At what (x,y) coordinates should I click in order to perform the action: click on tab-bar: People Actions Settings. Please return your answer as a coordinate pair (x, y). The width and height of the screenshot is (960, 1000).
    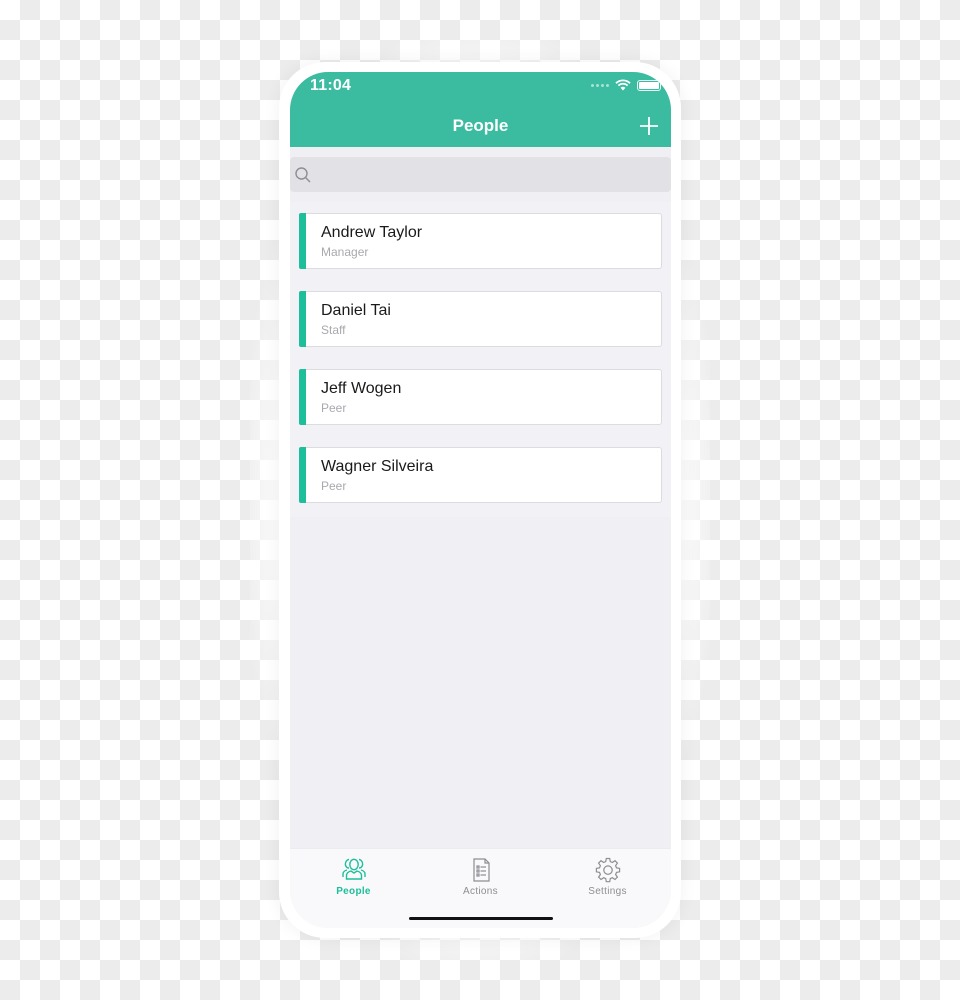
    Looking at the image, I should click on (480, 888).